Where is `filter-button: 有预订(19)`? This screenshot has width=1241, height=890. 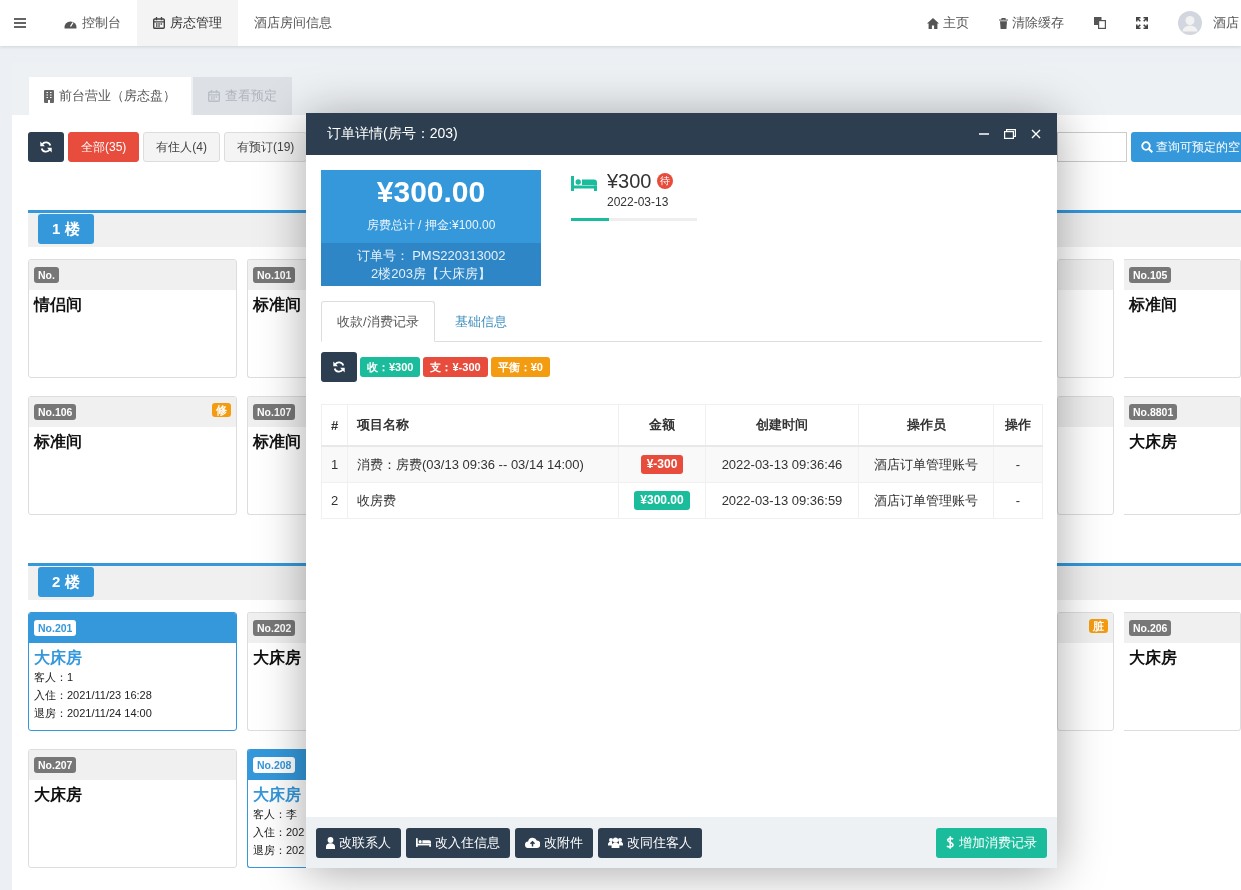 filter-button: 有预订(19) is located at coordinates (266, 147).